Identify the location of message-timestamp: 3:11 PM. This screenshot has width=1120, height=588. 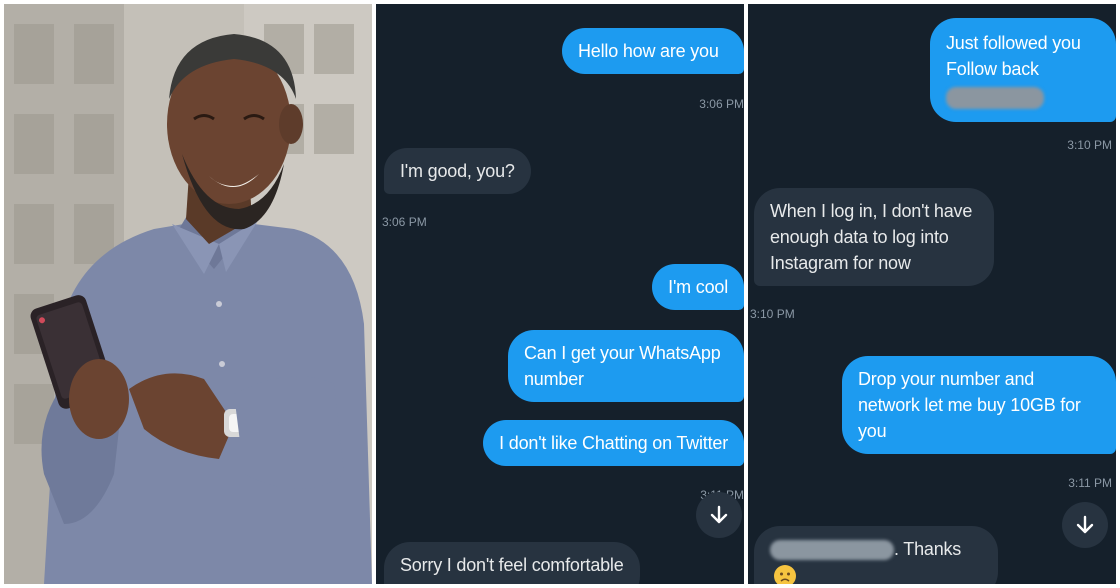
(1090, 483).